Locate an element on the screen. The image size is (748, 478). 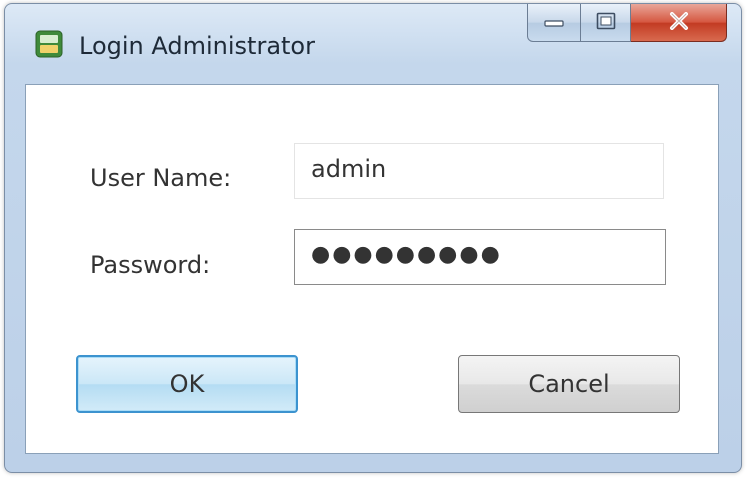
close-button is located at coordinates (679, 23).